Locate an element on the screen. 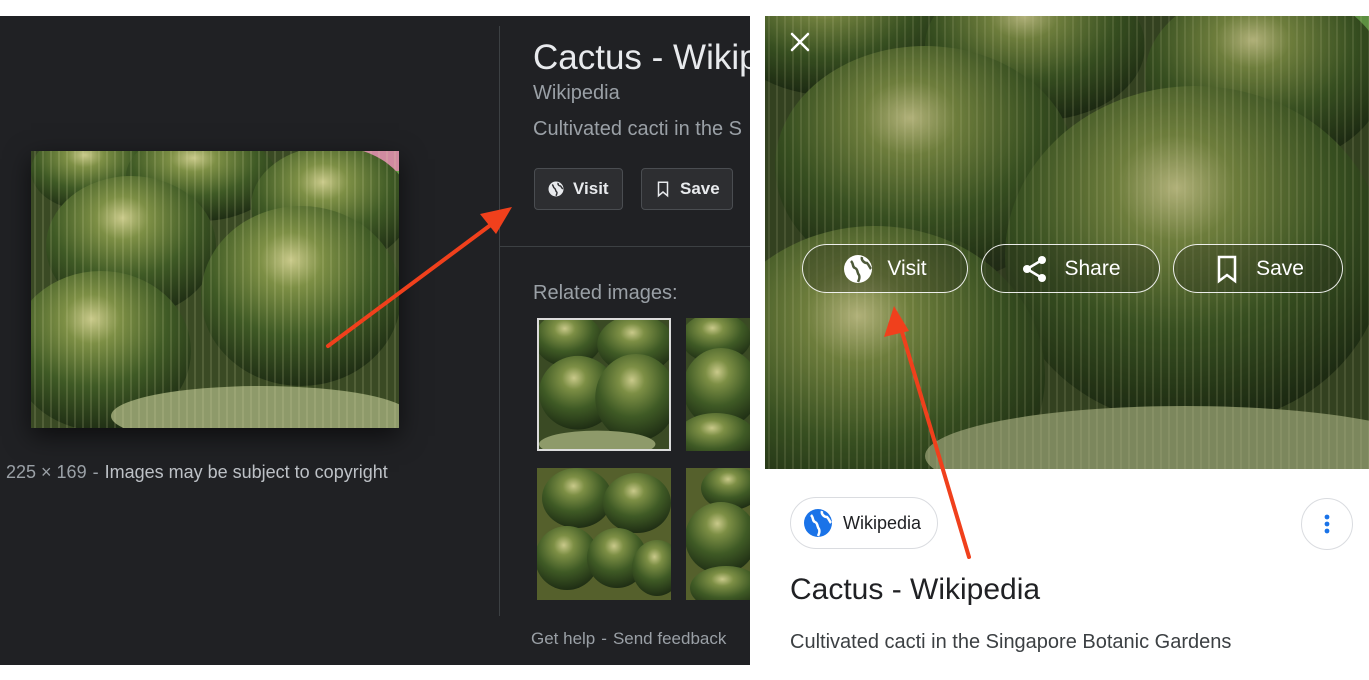  result-description: Cultivated cacti in the S is located at coordinates (637, 129).